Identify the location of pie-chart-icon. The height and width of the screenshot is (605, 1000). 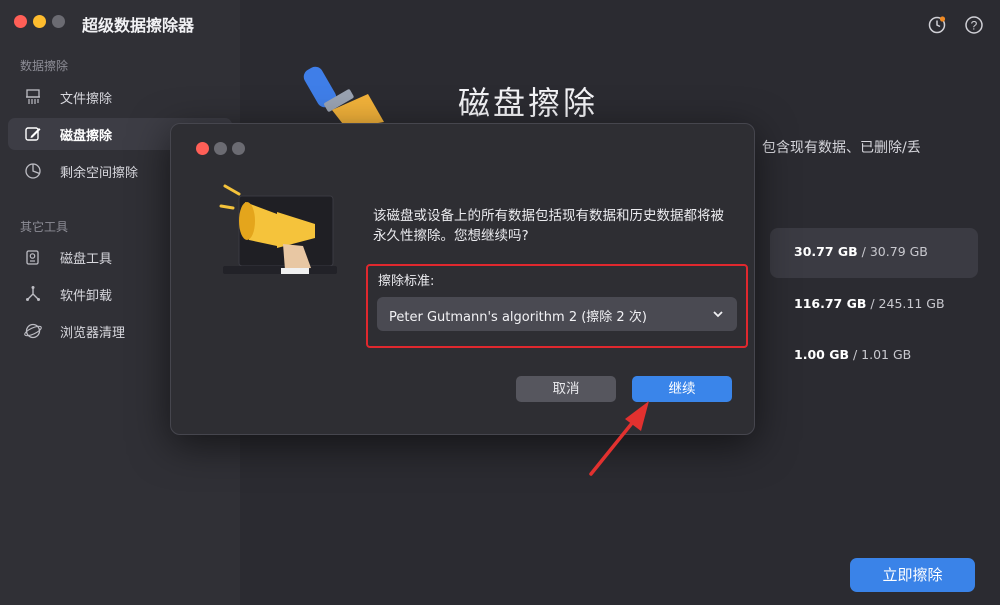
(33, 171).